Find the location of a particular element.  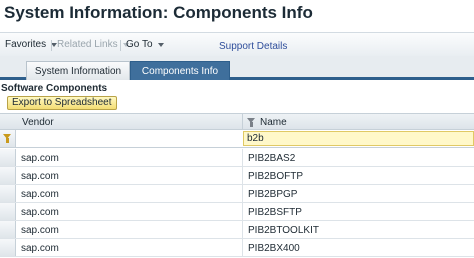

table-row: sap.com PIB2BX400 is located at coordinates (237, 248).